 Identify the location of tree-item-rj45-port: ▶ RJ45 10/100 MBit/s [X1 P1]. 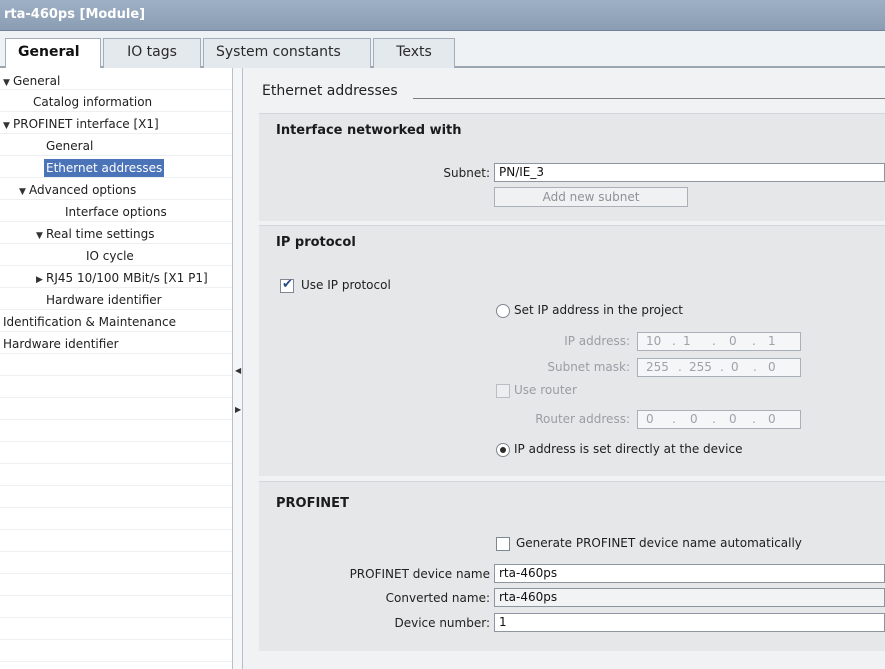
(122, 278).